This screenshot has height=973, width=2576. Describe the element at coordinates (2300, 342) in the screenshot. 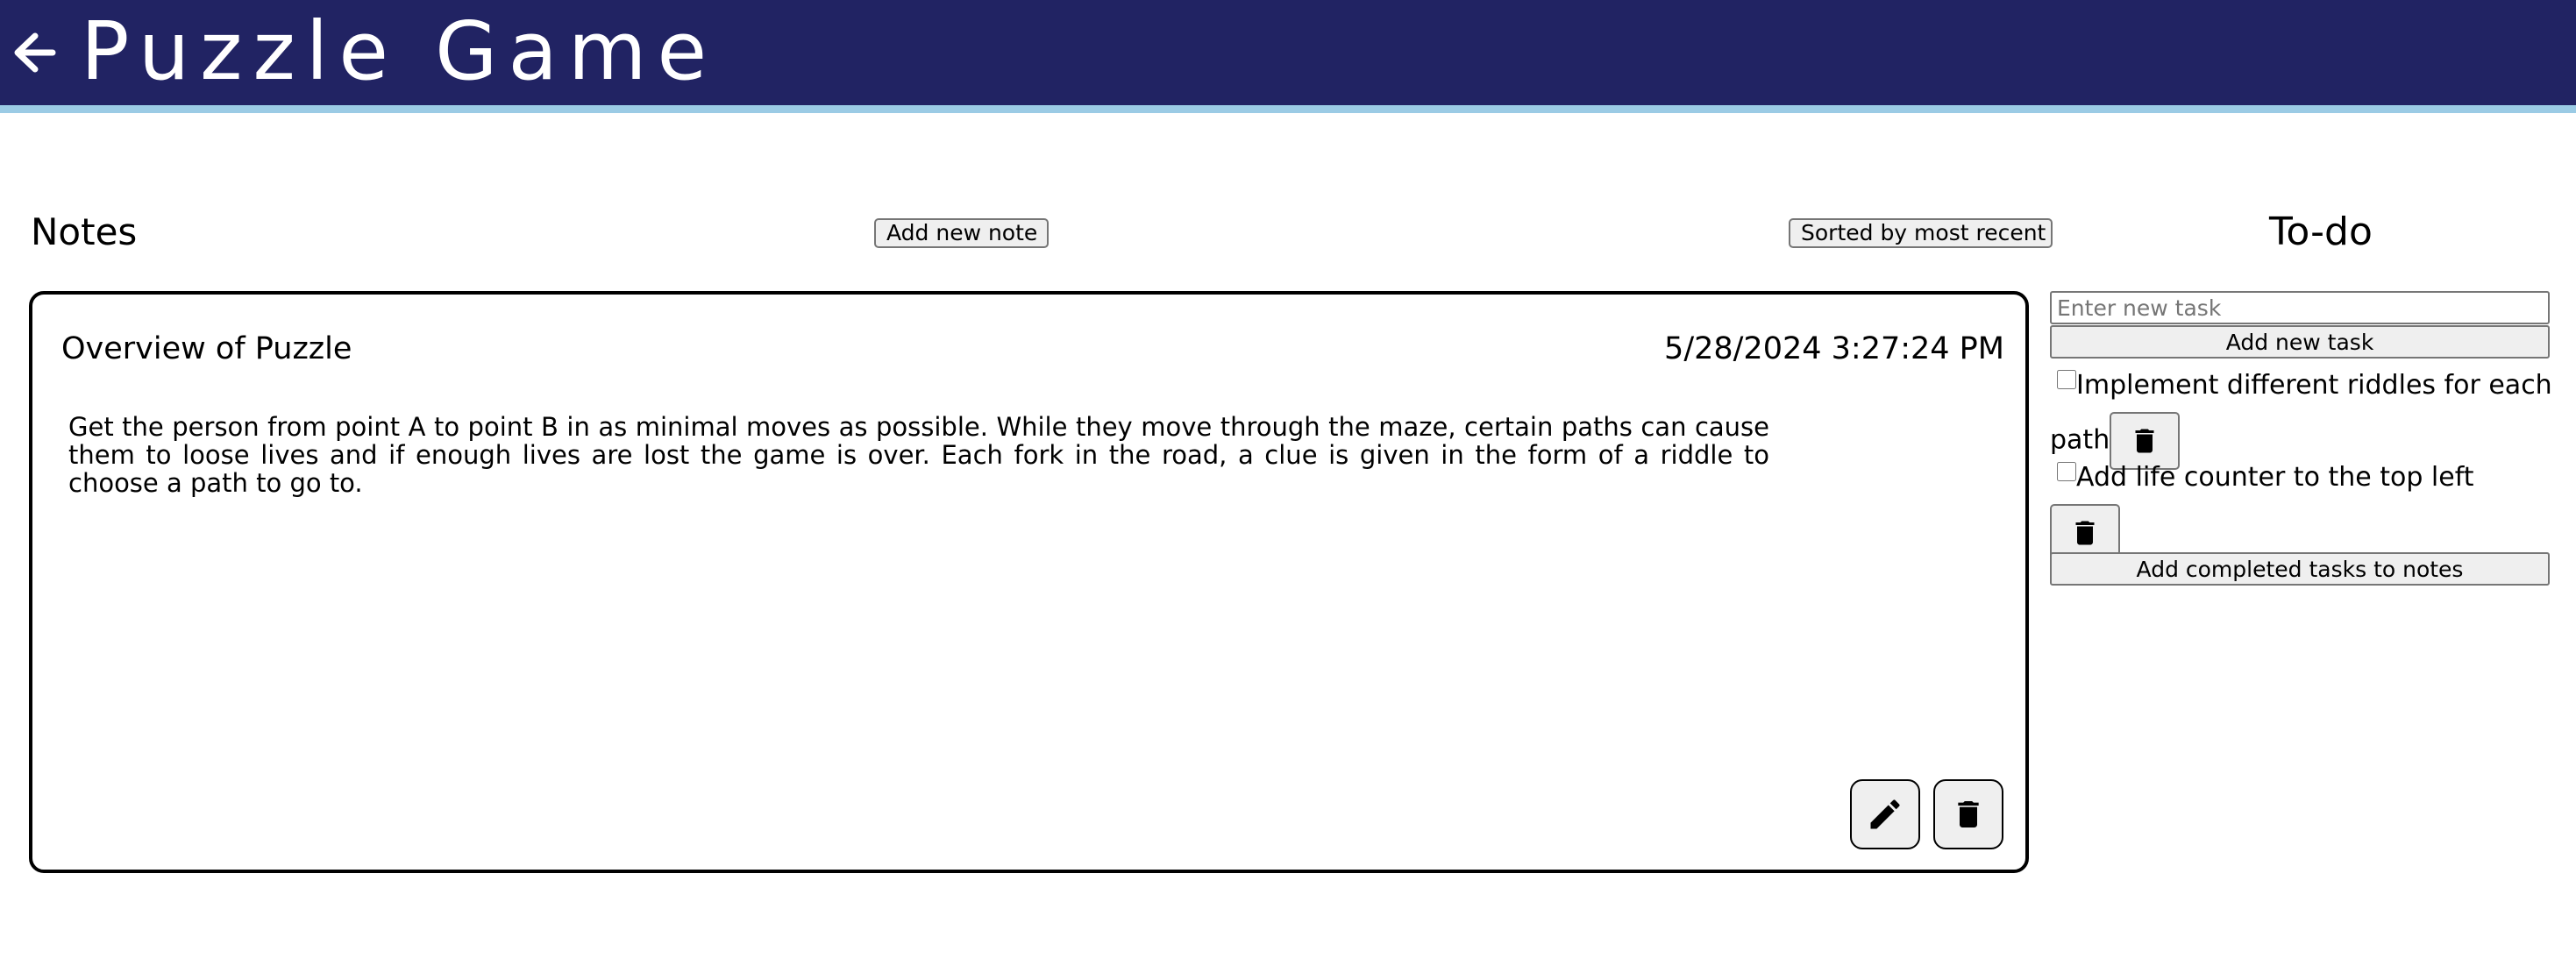

I see `add-task-button: Add new task` at that location.